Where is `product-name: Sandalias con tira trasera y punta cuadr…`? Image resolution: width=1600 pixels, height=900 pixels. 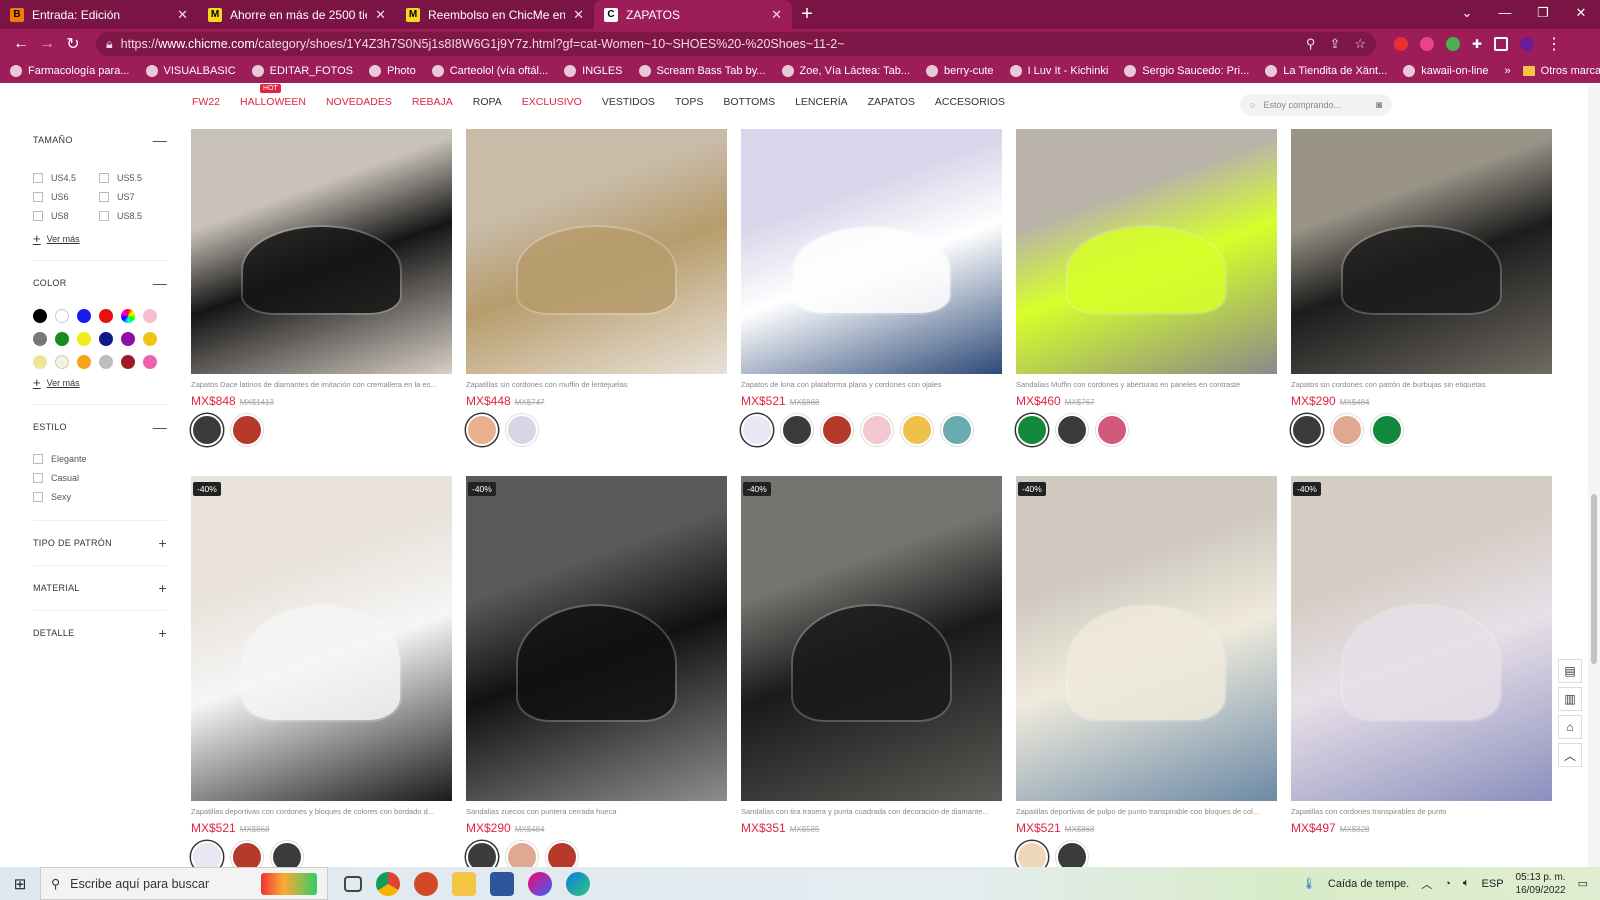 product-name: Sandalias con tira trasera y punta cuadr… is located at coordinates (871, 811).